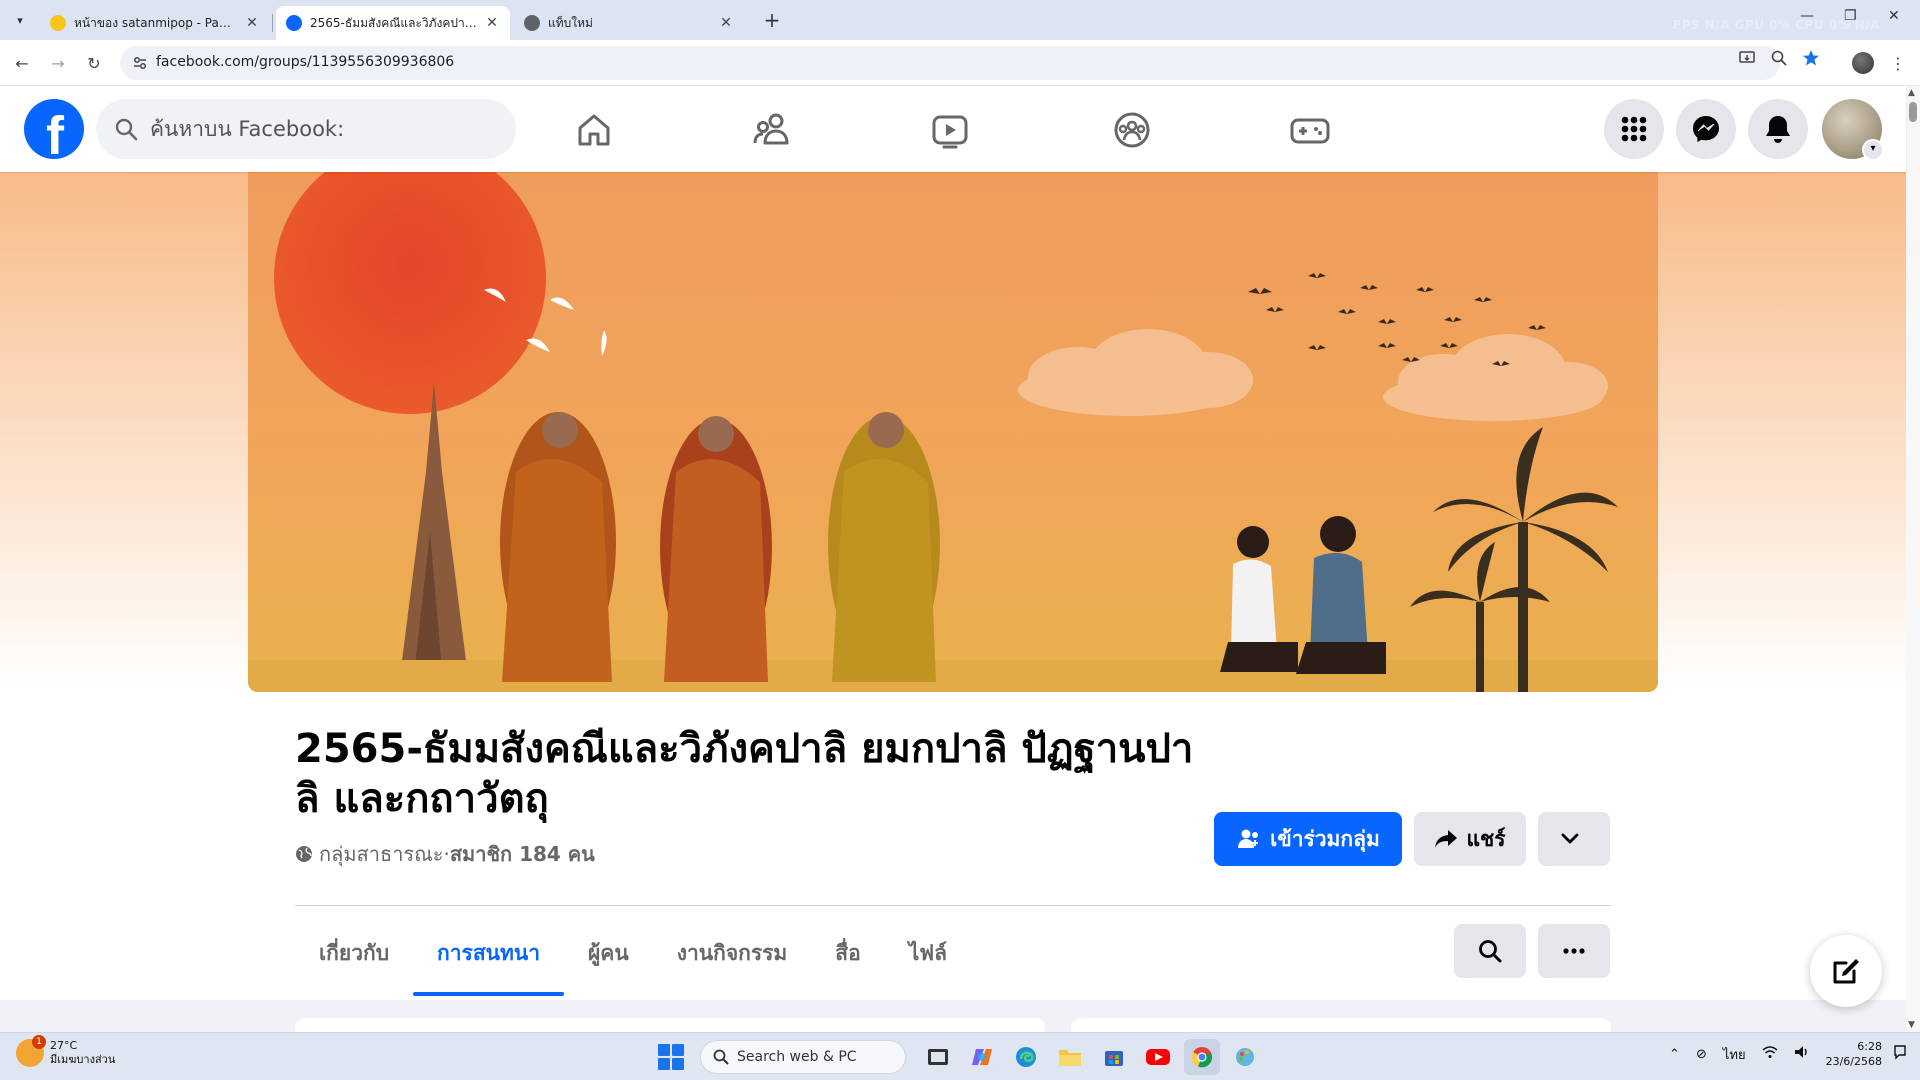 Image resolution: width=1920 pixels, height=1080 pixels. Describe the element at coordinates (1706, 129) in the screenshot. I see `messenger-icon` at that location.